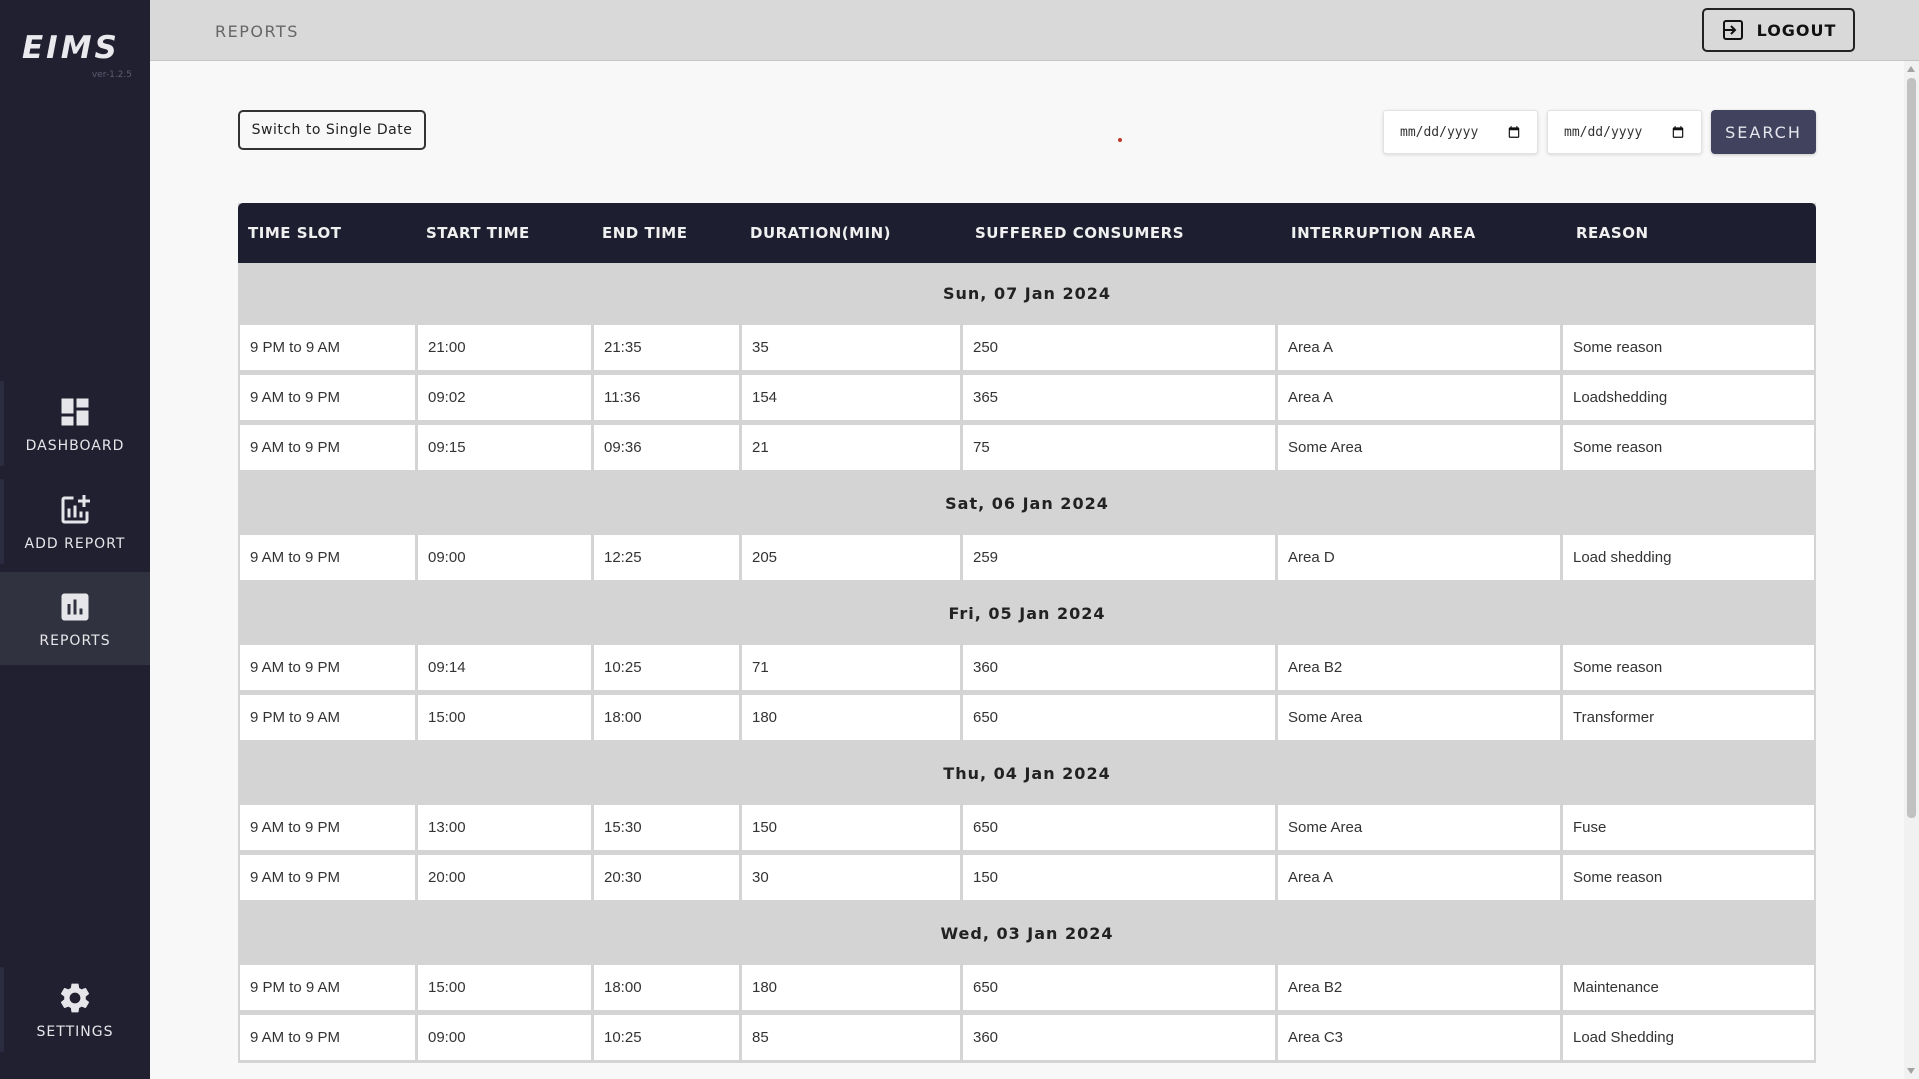 The height and width of the screenshot is (1079, 1919). Describe the element at coordinates (1911, 1071) in the screenshot. I see `scroll-down-arrow` at that location.